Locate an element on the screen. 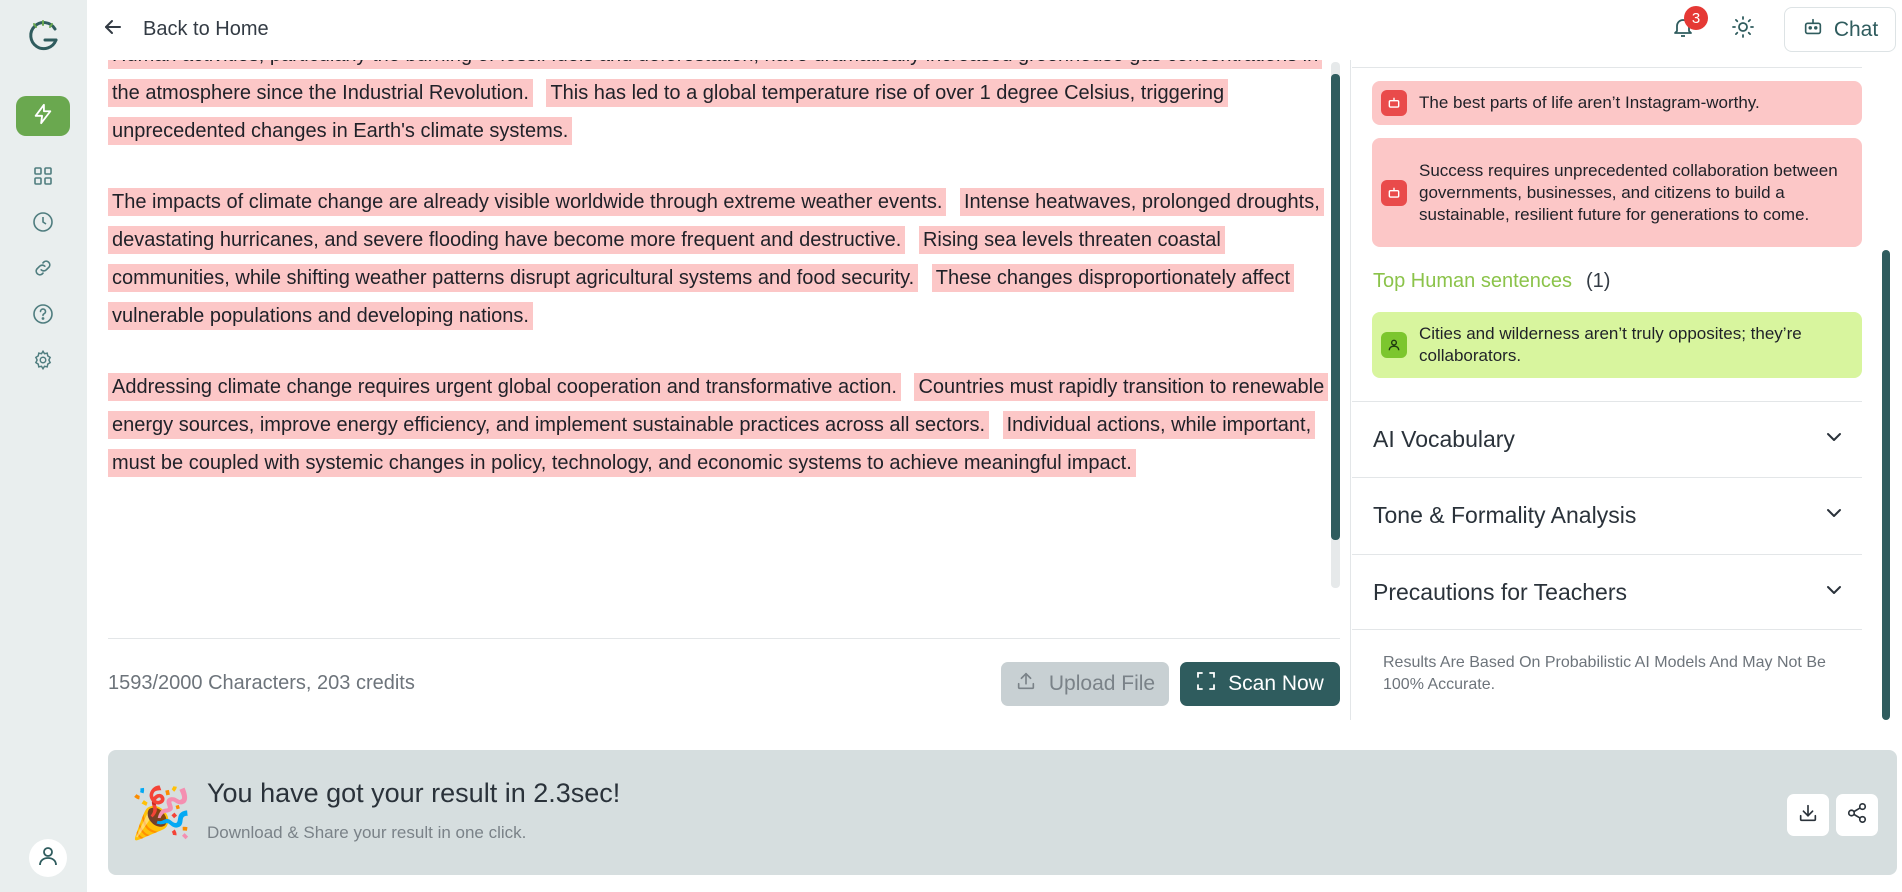 This screenshot has width=1902, height=892. download-icon is located at coordinates (1808, 815).